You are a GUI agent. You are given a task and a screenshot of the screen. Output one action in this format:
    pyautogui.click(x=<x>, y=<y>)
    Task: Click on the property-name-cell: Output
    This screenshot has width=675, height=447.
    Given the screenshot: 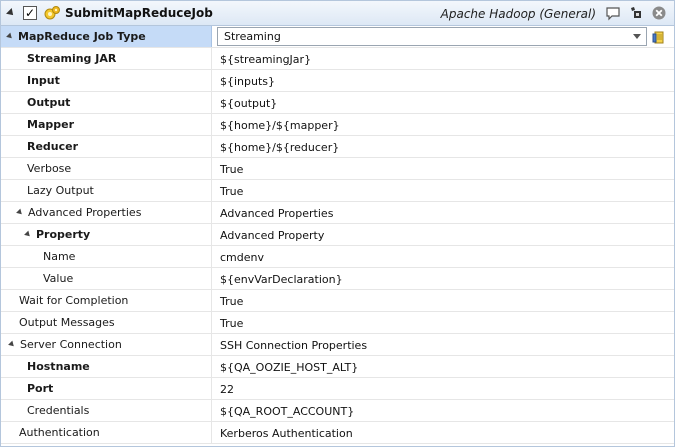 What is the action you would take?
    pyautogui.click(x=106, y=102)
    